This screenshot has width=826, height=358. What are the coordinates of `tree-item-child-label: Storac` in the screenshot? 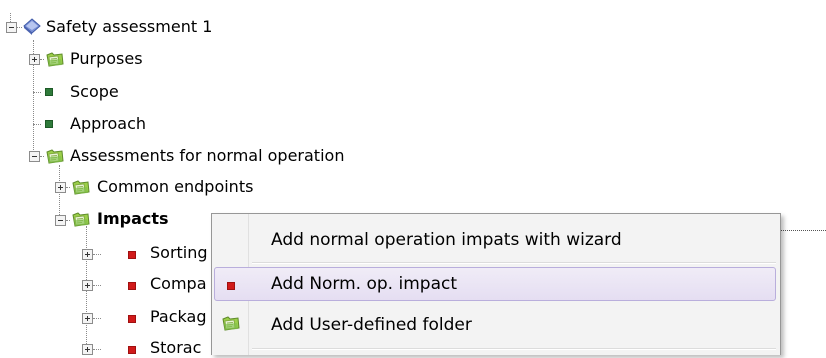 It's located at (180, 348).